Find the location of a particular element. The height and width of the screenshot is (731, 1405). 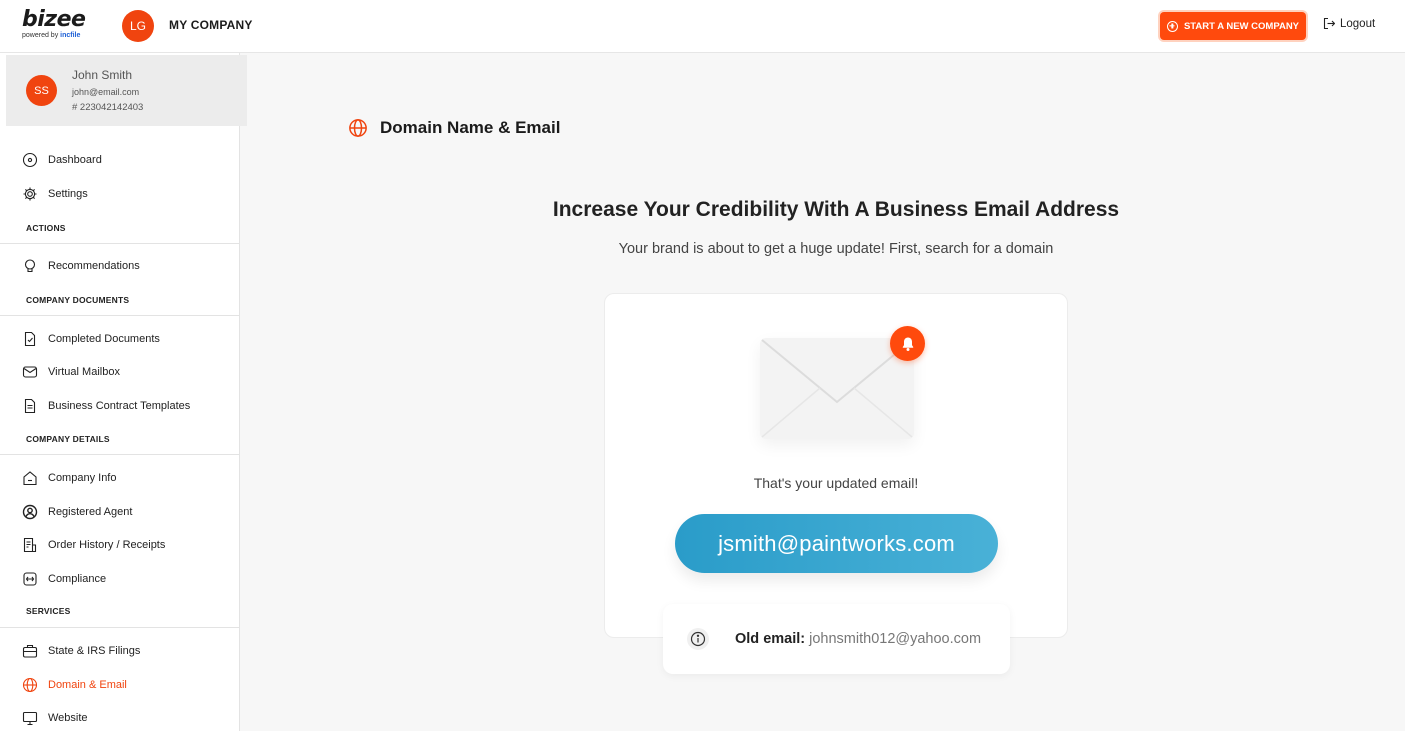

user-id: # 223042142403 is located at coordinates (108, 107).